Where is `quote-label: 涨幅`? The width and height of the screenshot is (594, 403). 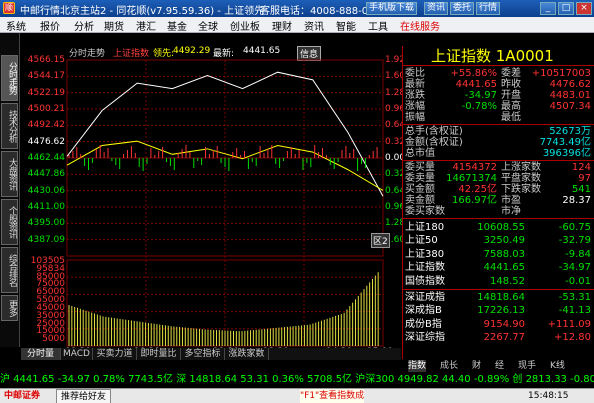
quote-label: 涨幅 is located at coordinates (415, 106).